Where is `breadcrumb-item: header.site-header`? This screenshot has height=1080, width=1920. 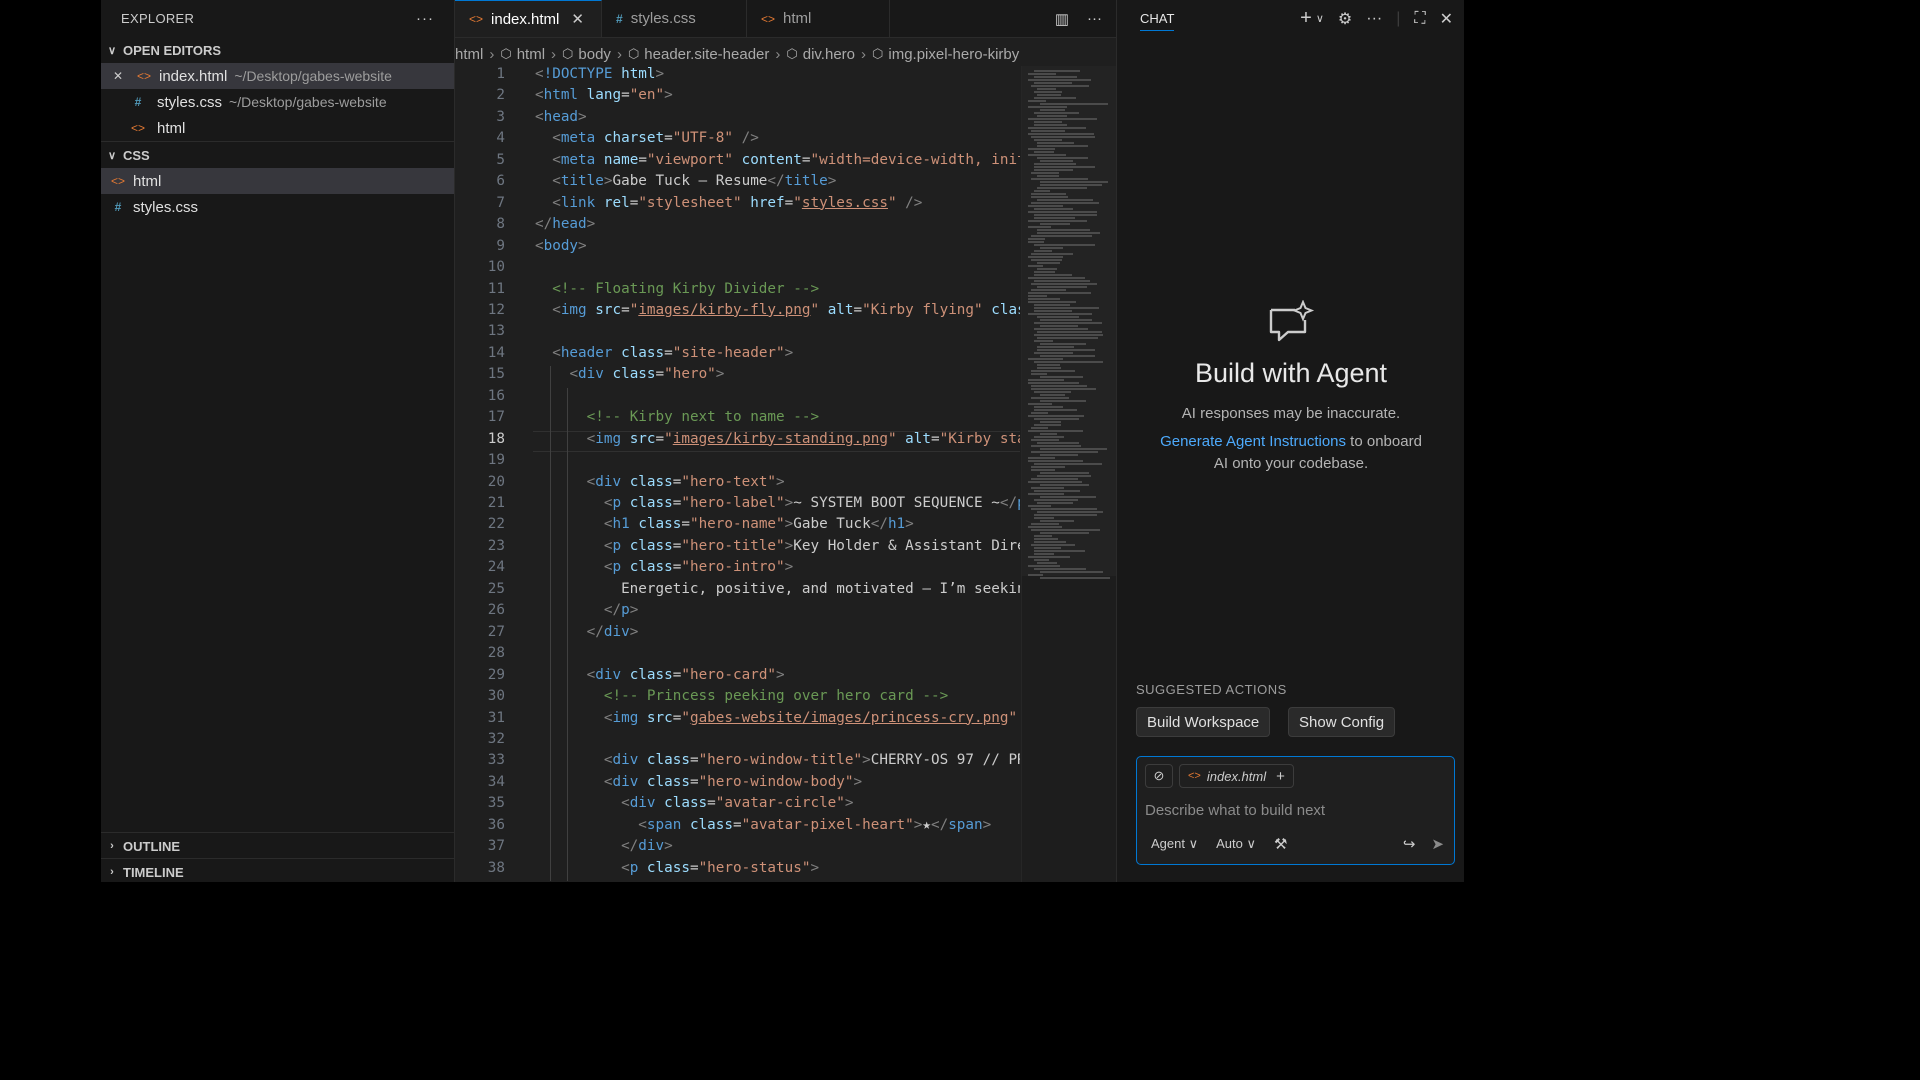 breadcrumb-item: header.site-header is located at coordinates (706, 54).